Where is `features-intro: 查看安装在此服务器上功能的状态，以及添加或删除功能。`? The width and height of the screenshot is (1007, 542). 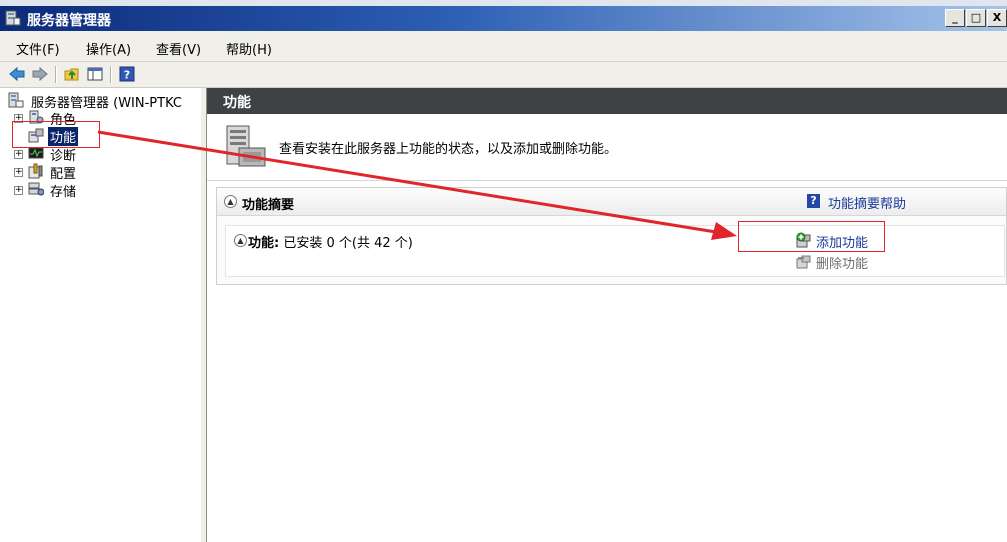
features-intro: 查看安装在此服务器上功能的状态，以及添加或删除功能。 is located at coordinates (607, 147).